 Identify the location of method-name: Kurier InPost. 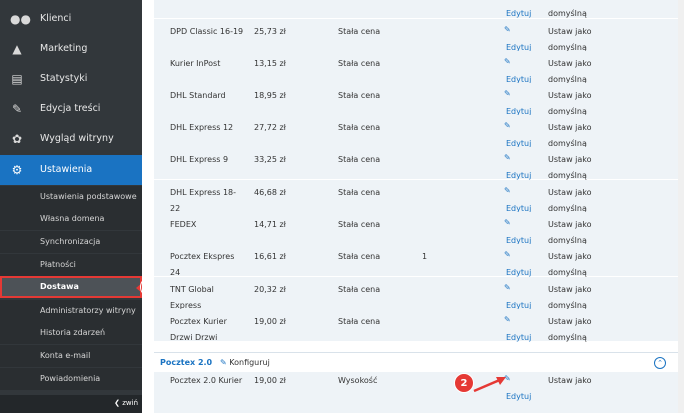
(195, 63).